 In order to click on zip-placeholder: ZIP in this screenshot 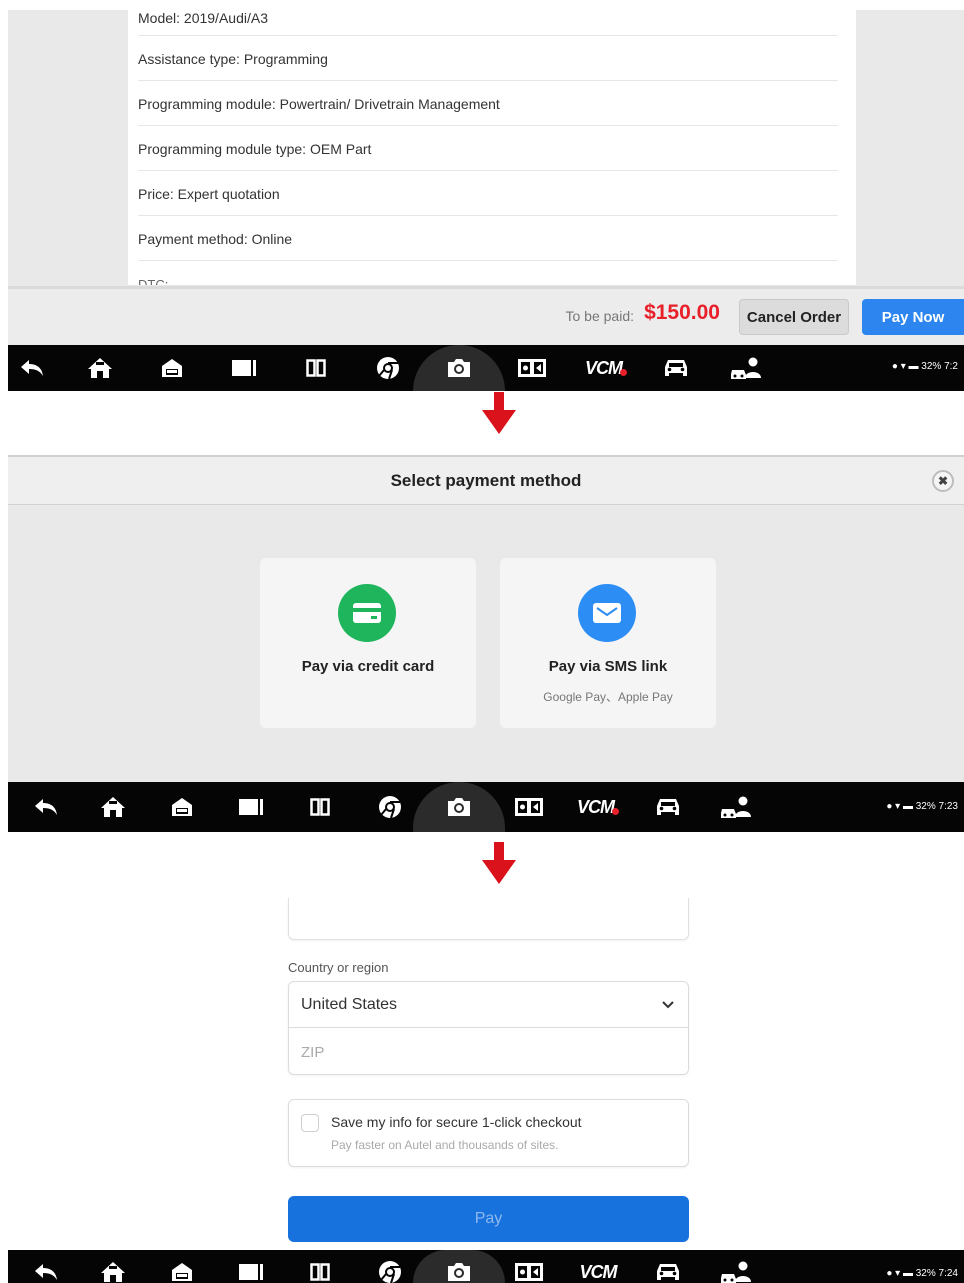, I will do `click(313, 1052)`.